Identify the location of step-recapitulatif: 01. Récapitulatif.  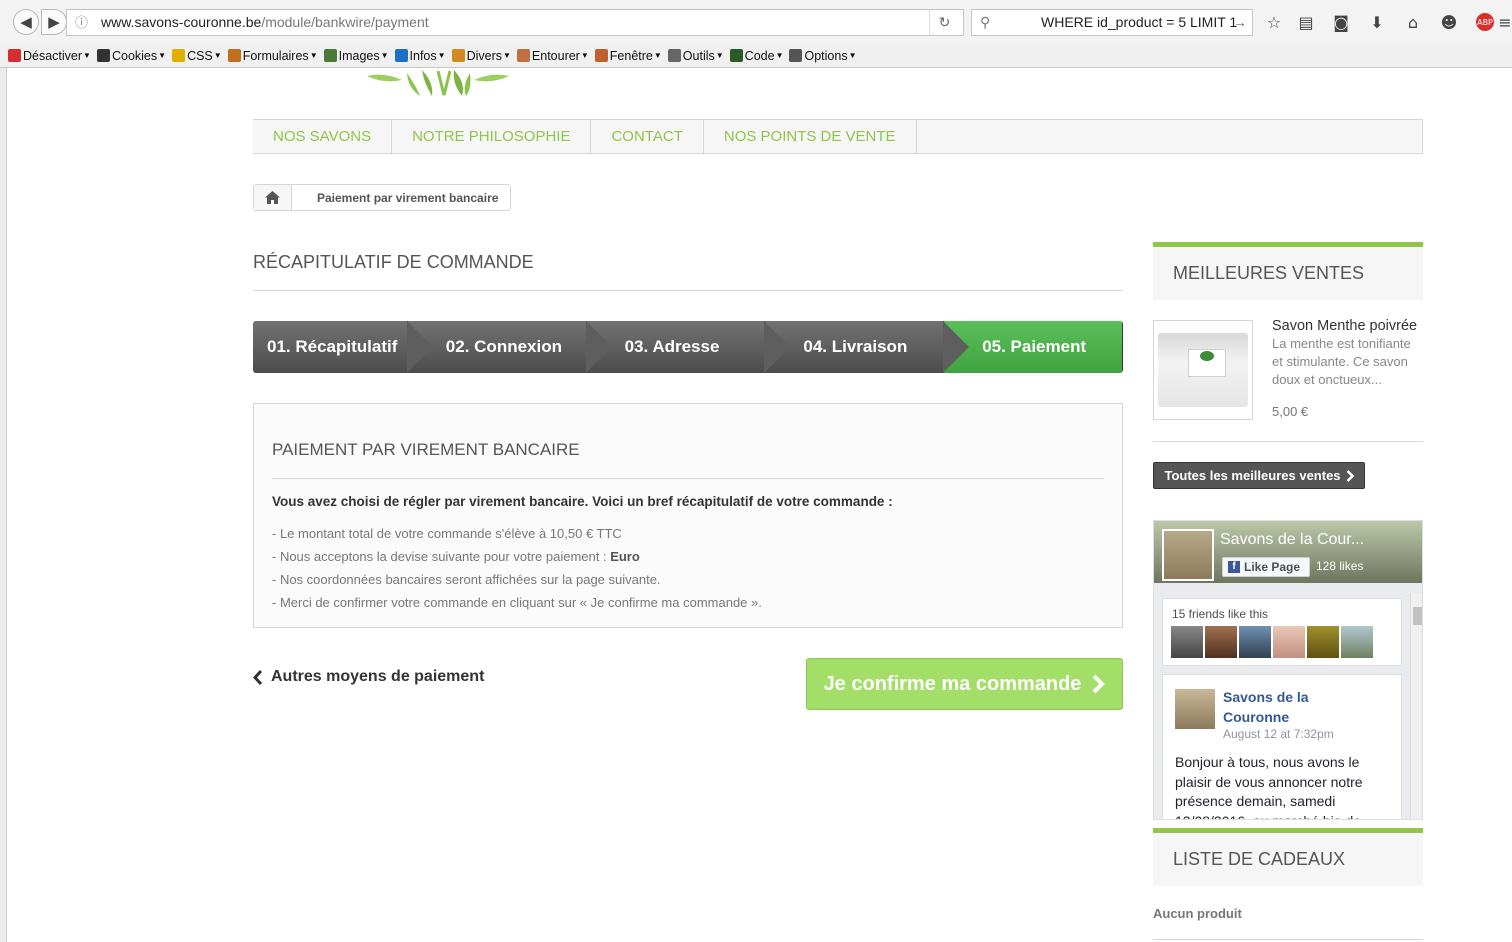
(343, 347).